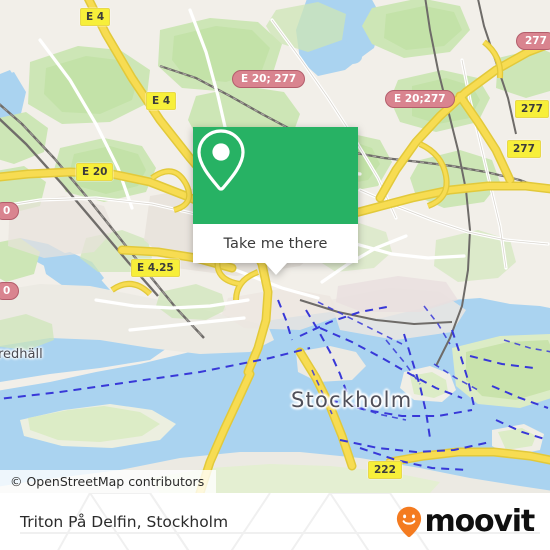  I want to click on moovit-smiley-pin-icon, so click(408, 521).